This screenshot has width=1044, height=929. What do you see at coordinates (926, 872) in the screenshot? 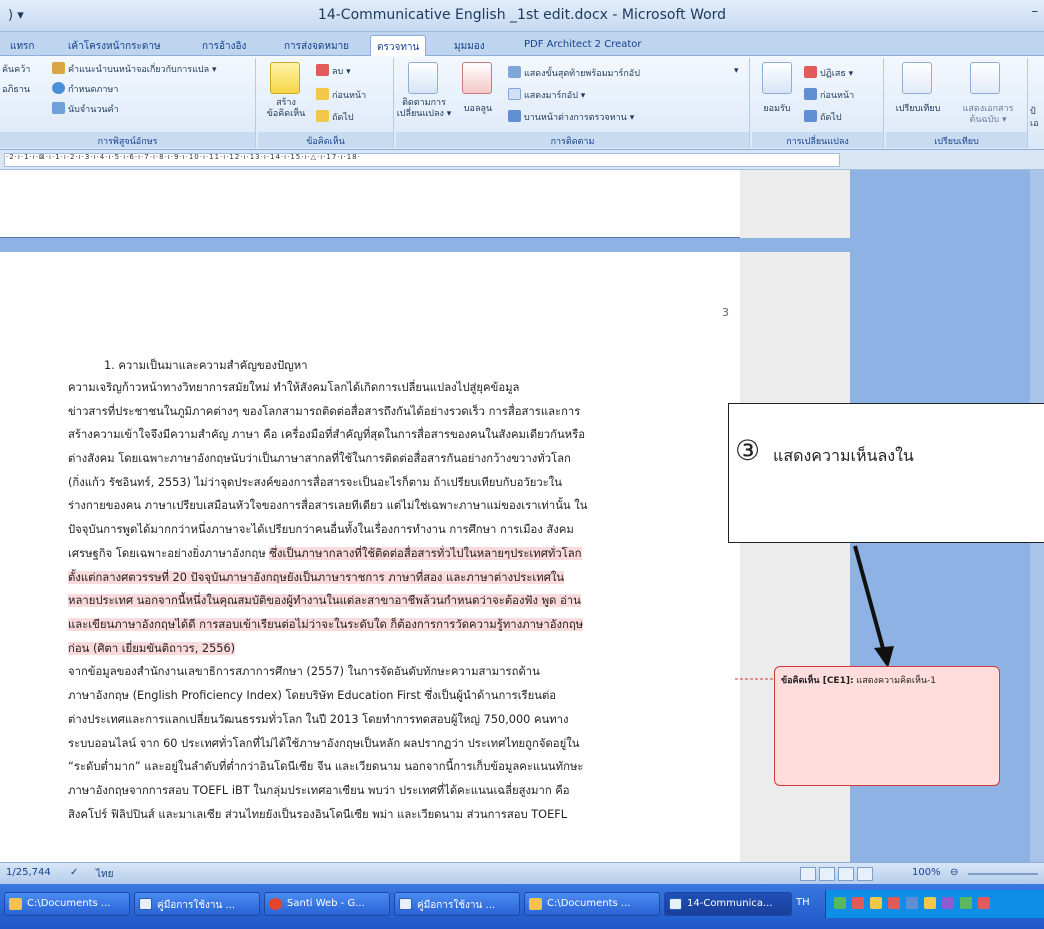
I see `zoom-level: 100%` at bounding box center [926, 872].